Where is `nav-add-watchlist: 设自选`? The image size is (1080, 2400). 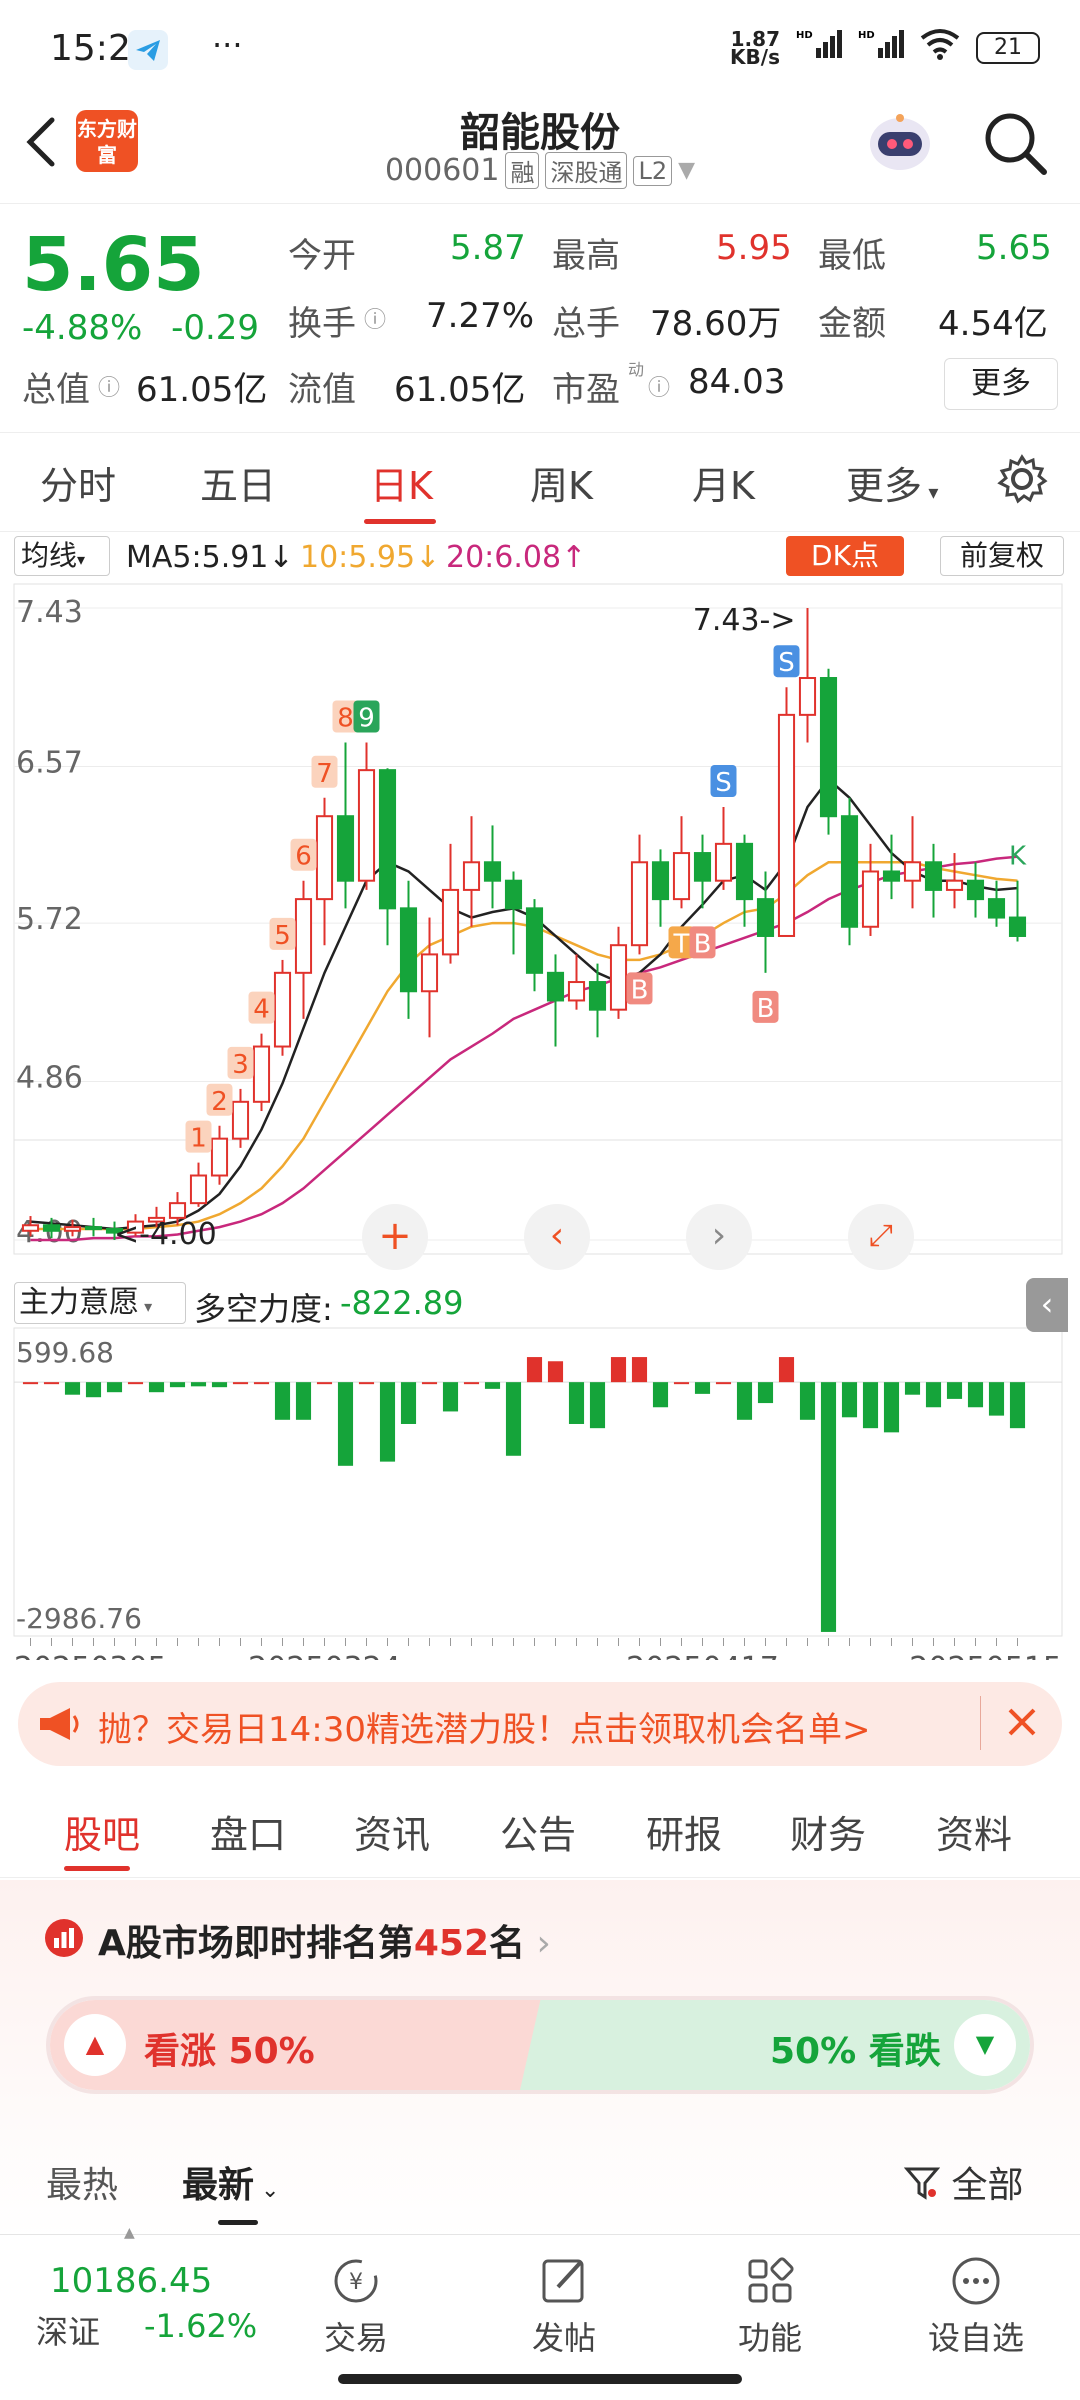 nav-add-watchlist: 设自选 is located at coordinates (976, 2300).